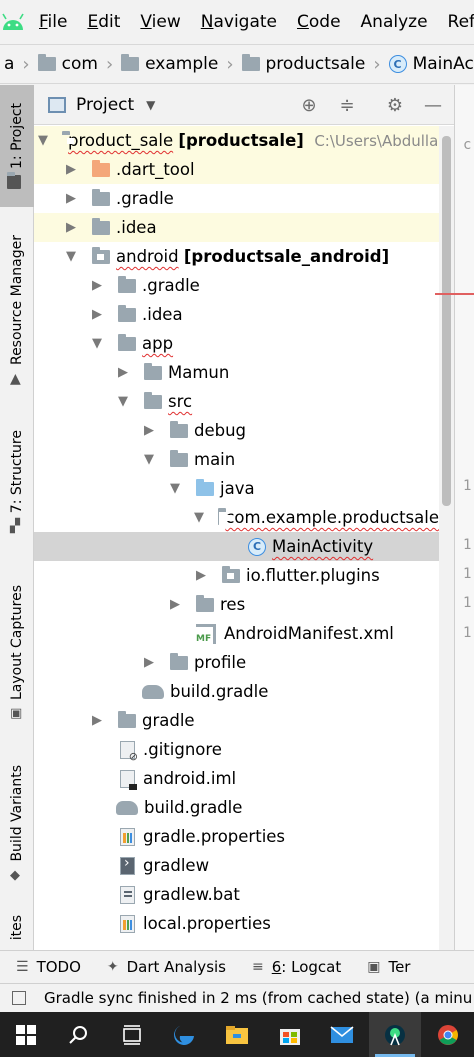 This screenshot has width=474, height=1057. I want to click on tool-tab-logcat: ≡ 6: Logcat, so click(296, 967).